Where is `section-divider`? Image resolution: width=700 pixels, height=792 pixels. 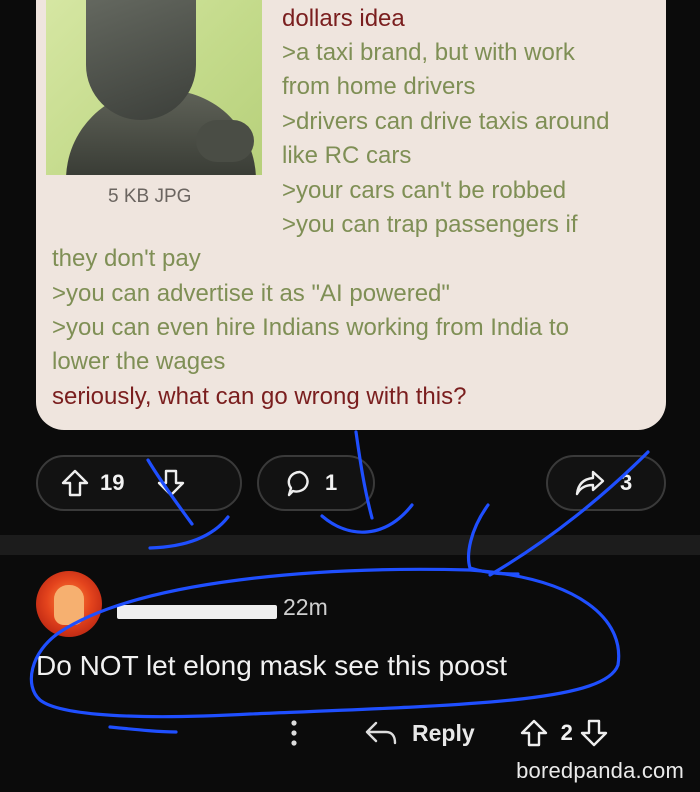 section-divider is located at coordinates (350, 545).